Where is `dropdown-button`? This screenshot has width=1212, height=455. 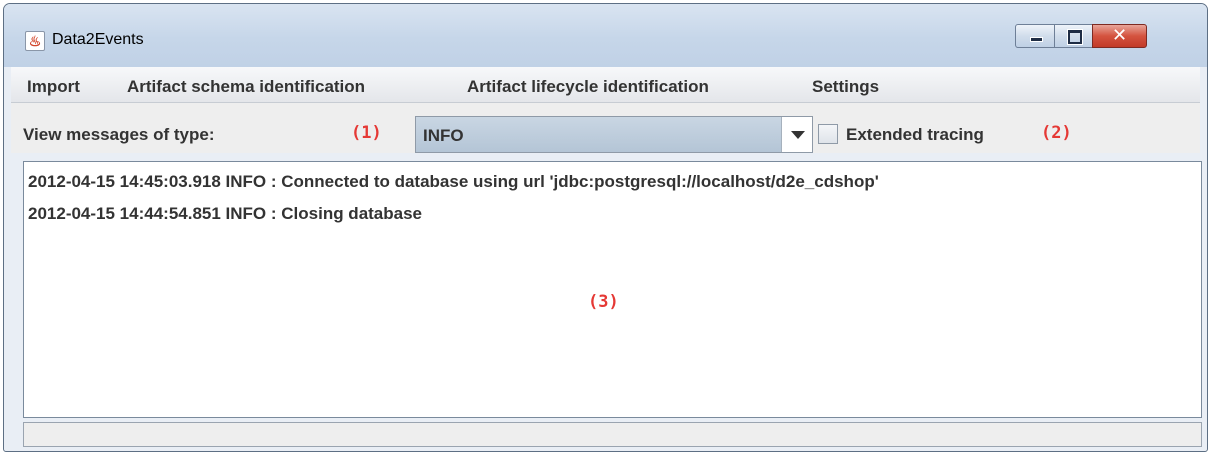
dropdown-button is located at coordinates (796, 134).